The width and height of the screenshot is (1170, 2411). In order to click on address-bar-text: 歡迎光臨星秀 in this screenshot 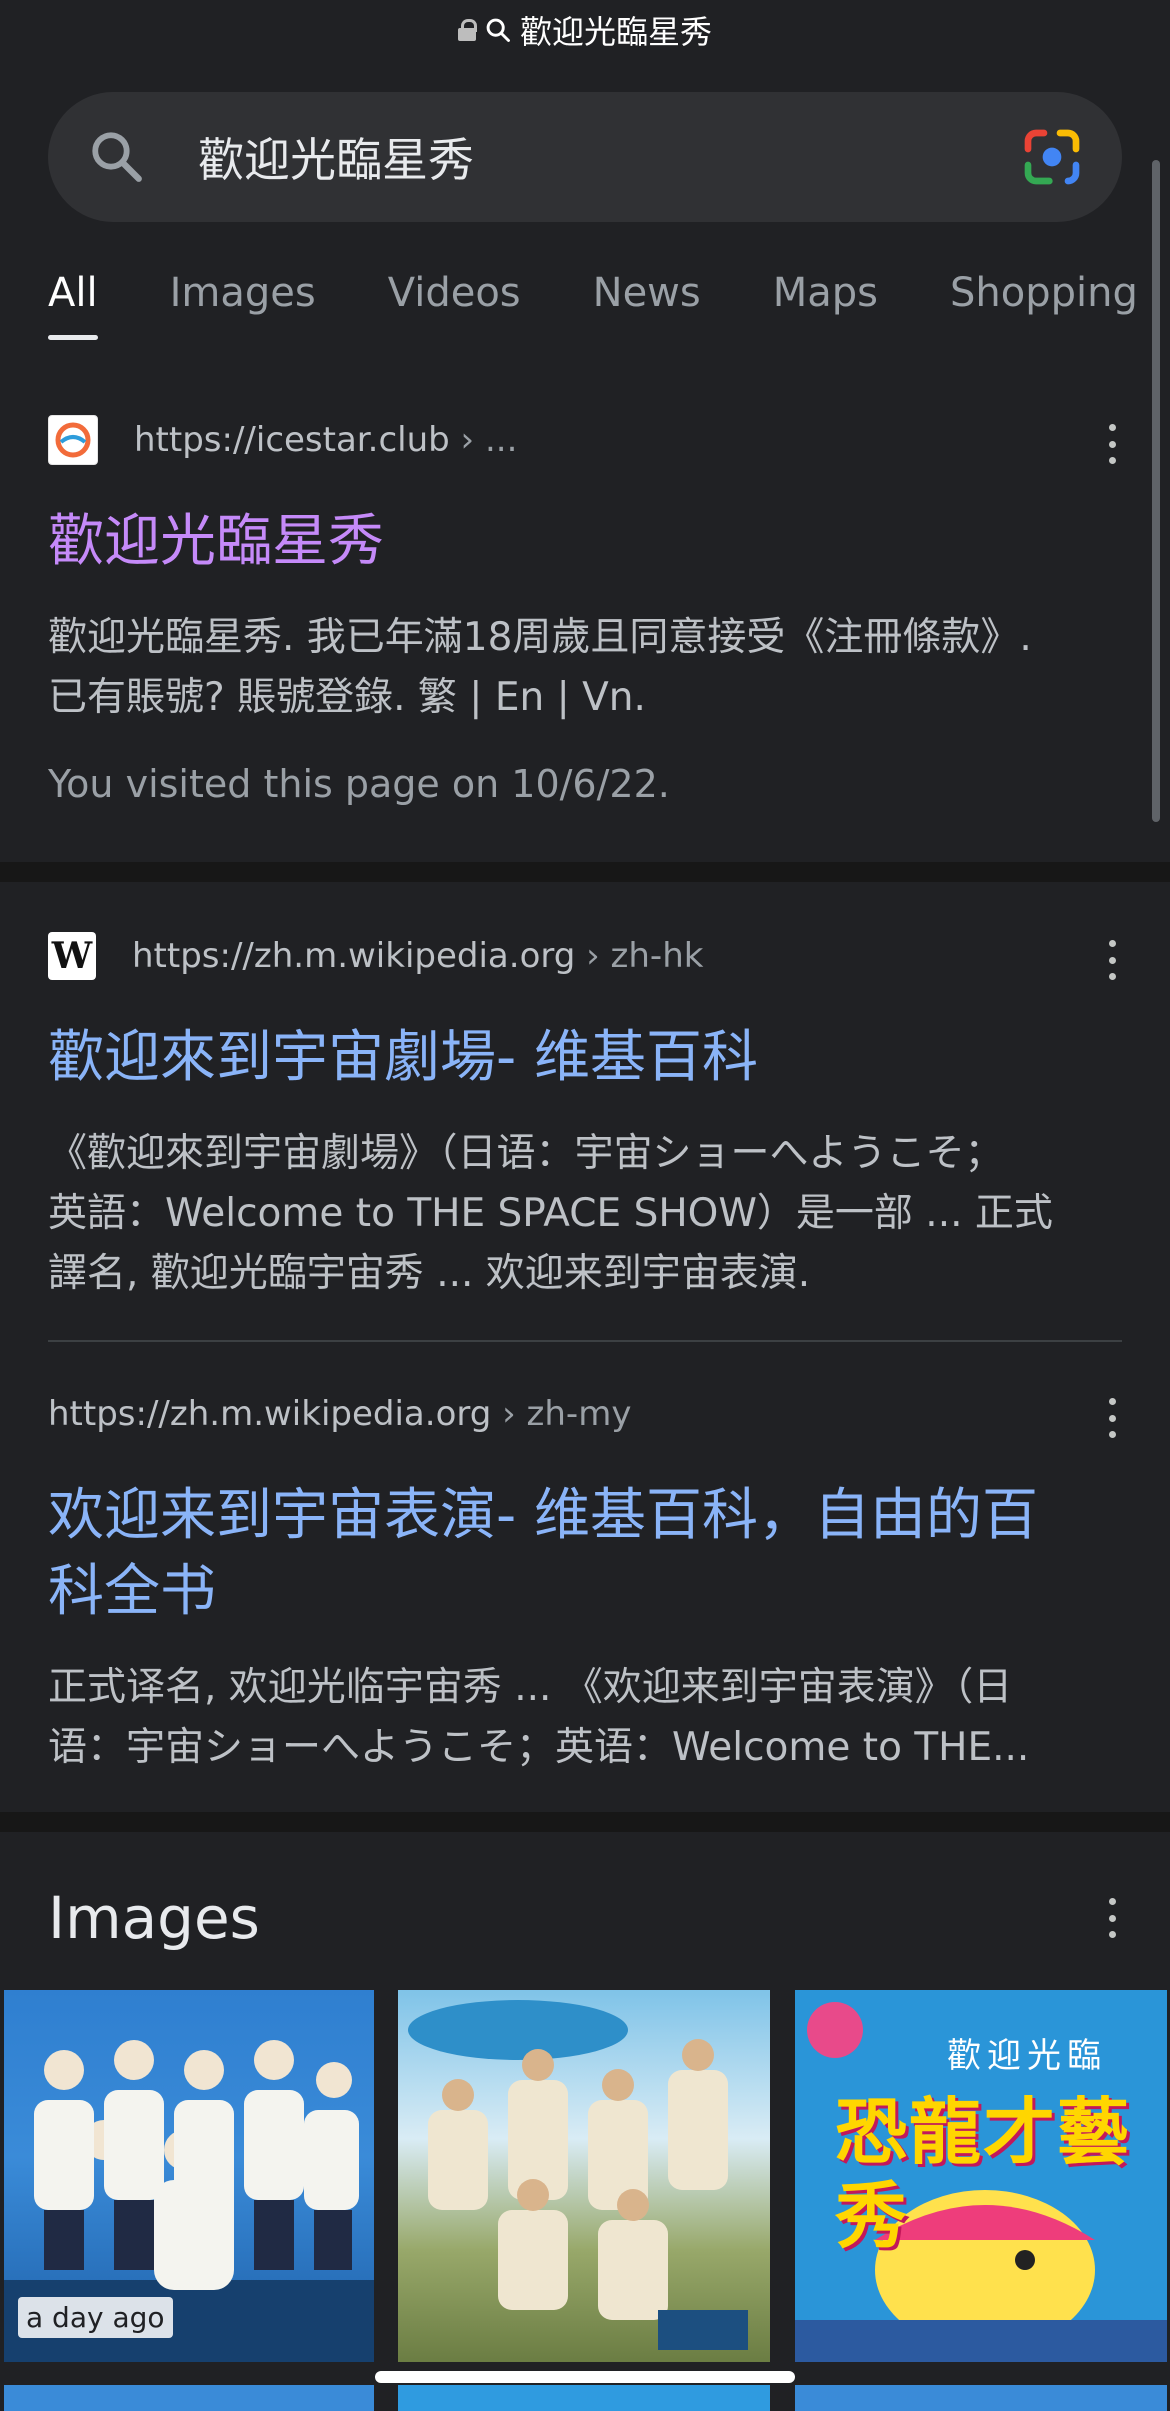, I will do `click(615, 32)`.